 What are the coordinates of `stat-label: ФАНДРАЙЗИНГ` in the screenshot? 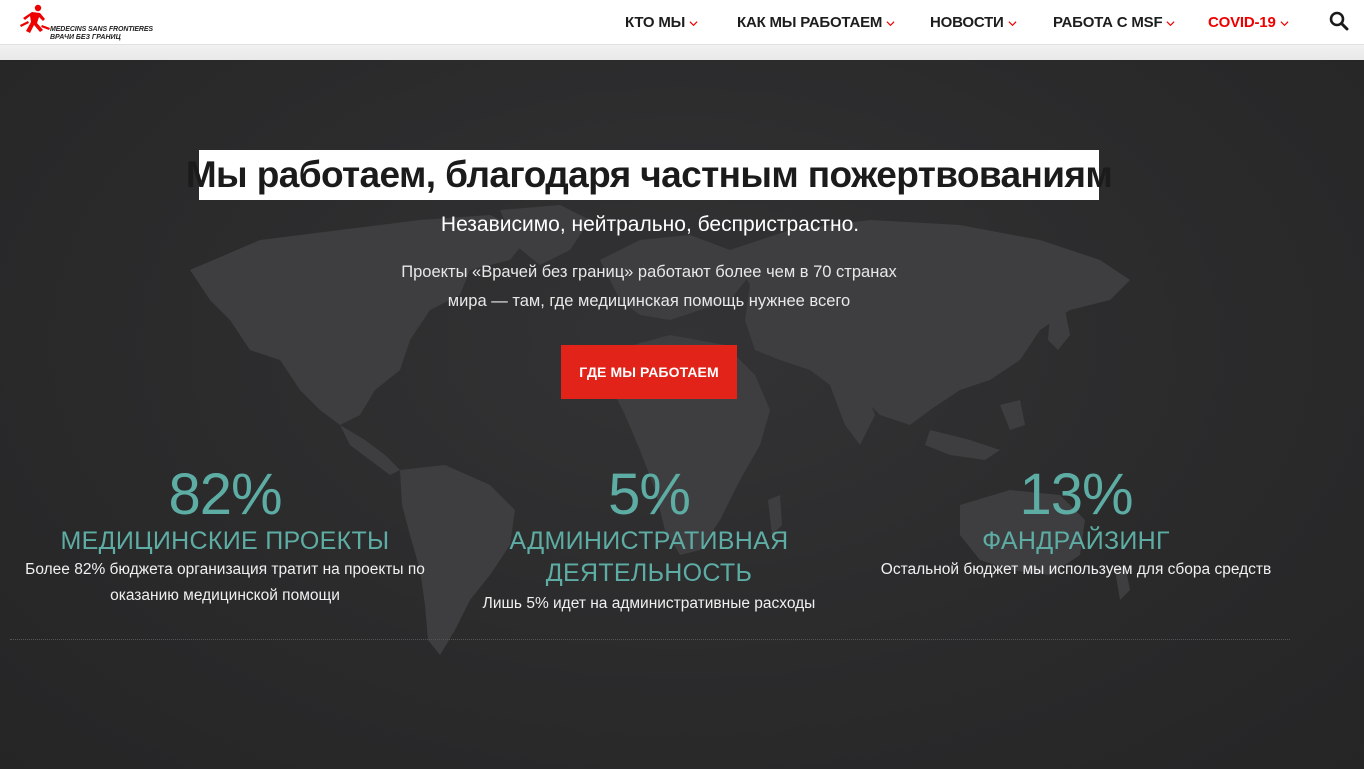 It's located at (1076, 541).